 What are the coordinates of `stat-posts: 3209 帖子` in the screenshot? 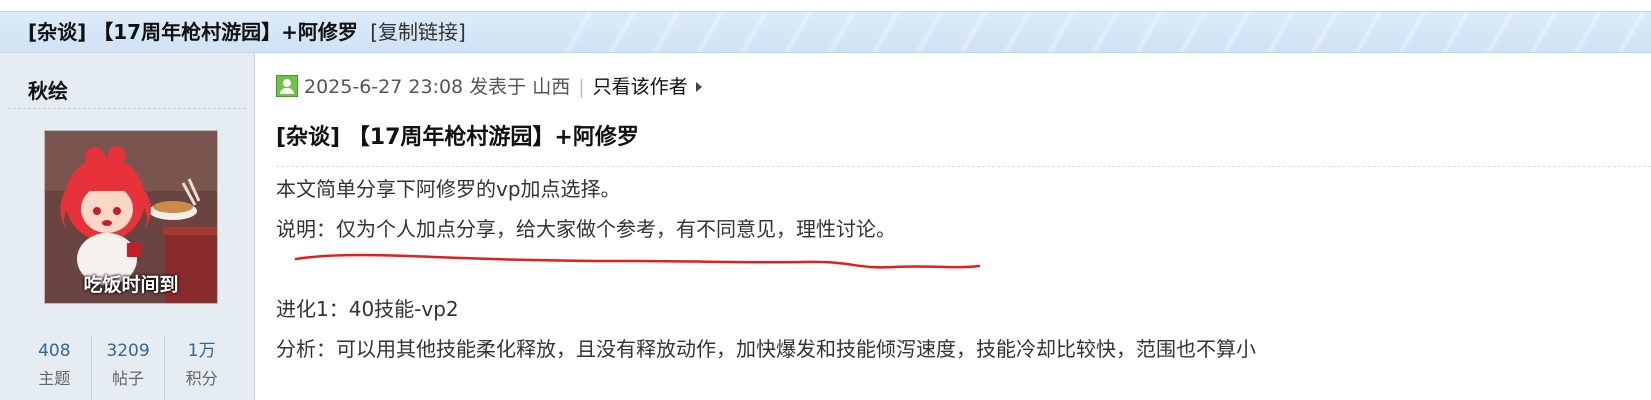 It's located at (129, 367).